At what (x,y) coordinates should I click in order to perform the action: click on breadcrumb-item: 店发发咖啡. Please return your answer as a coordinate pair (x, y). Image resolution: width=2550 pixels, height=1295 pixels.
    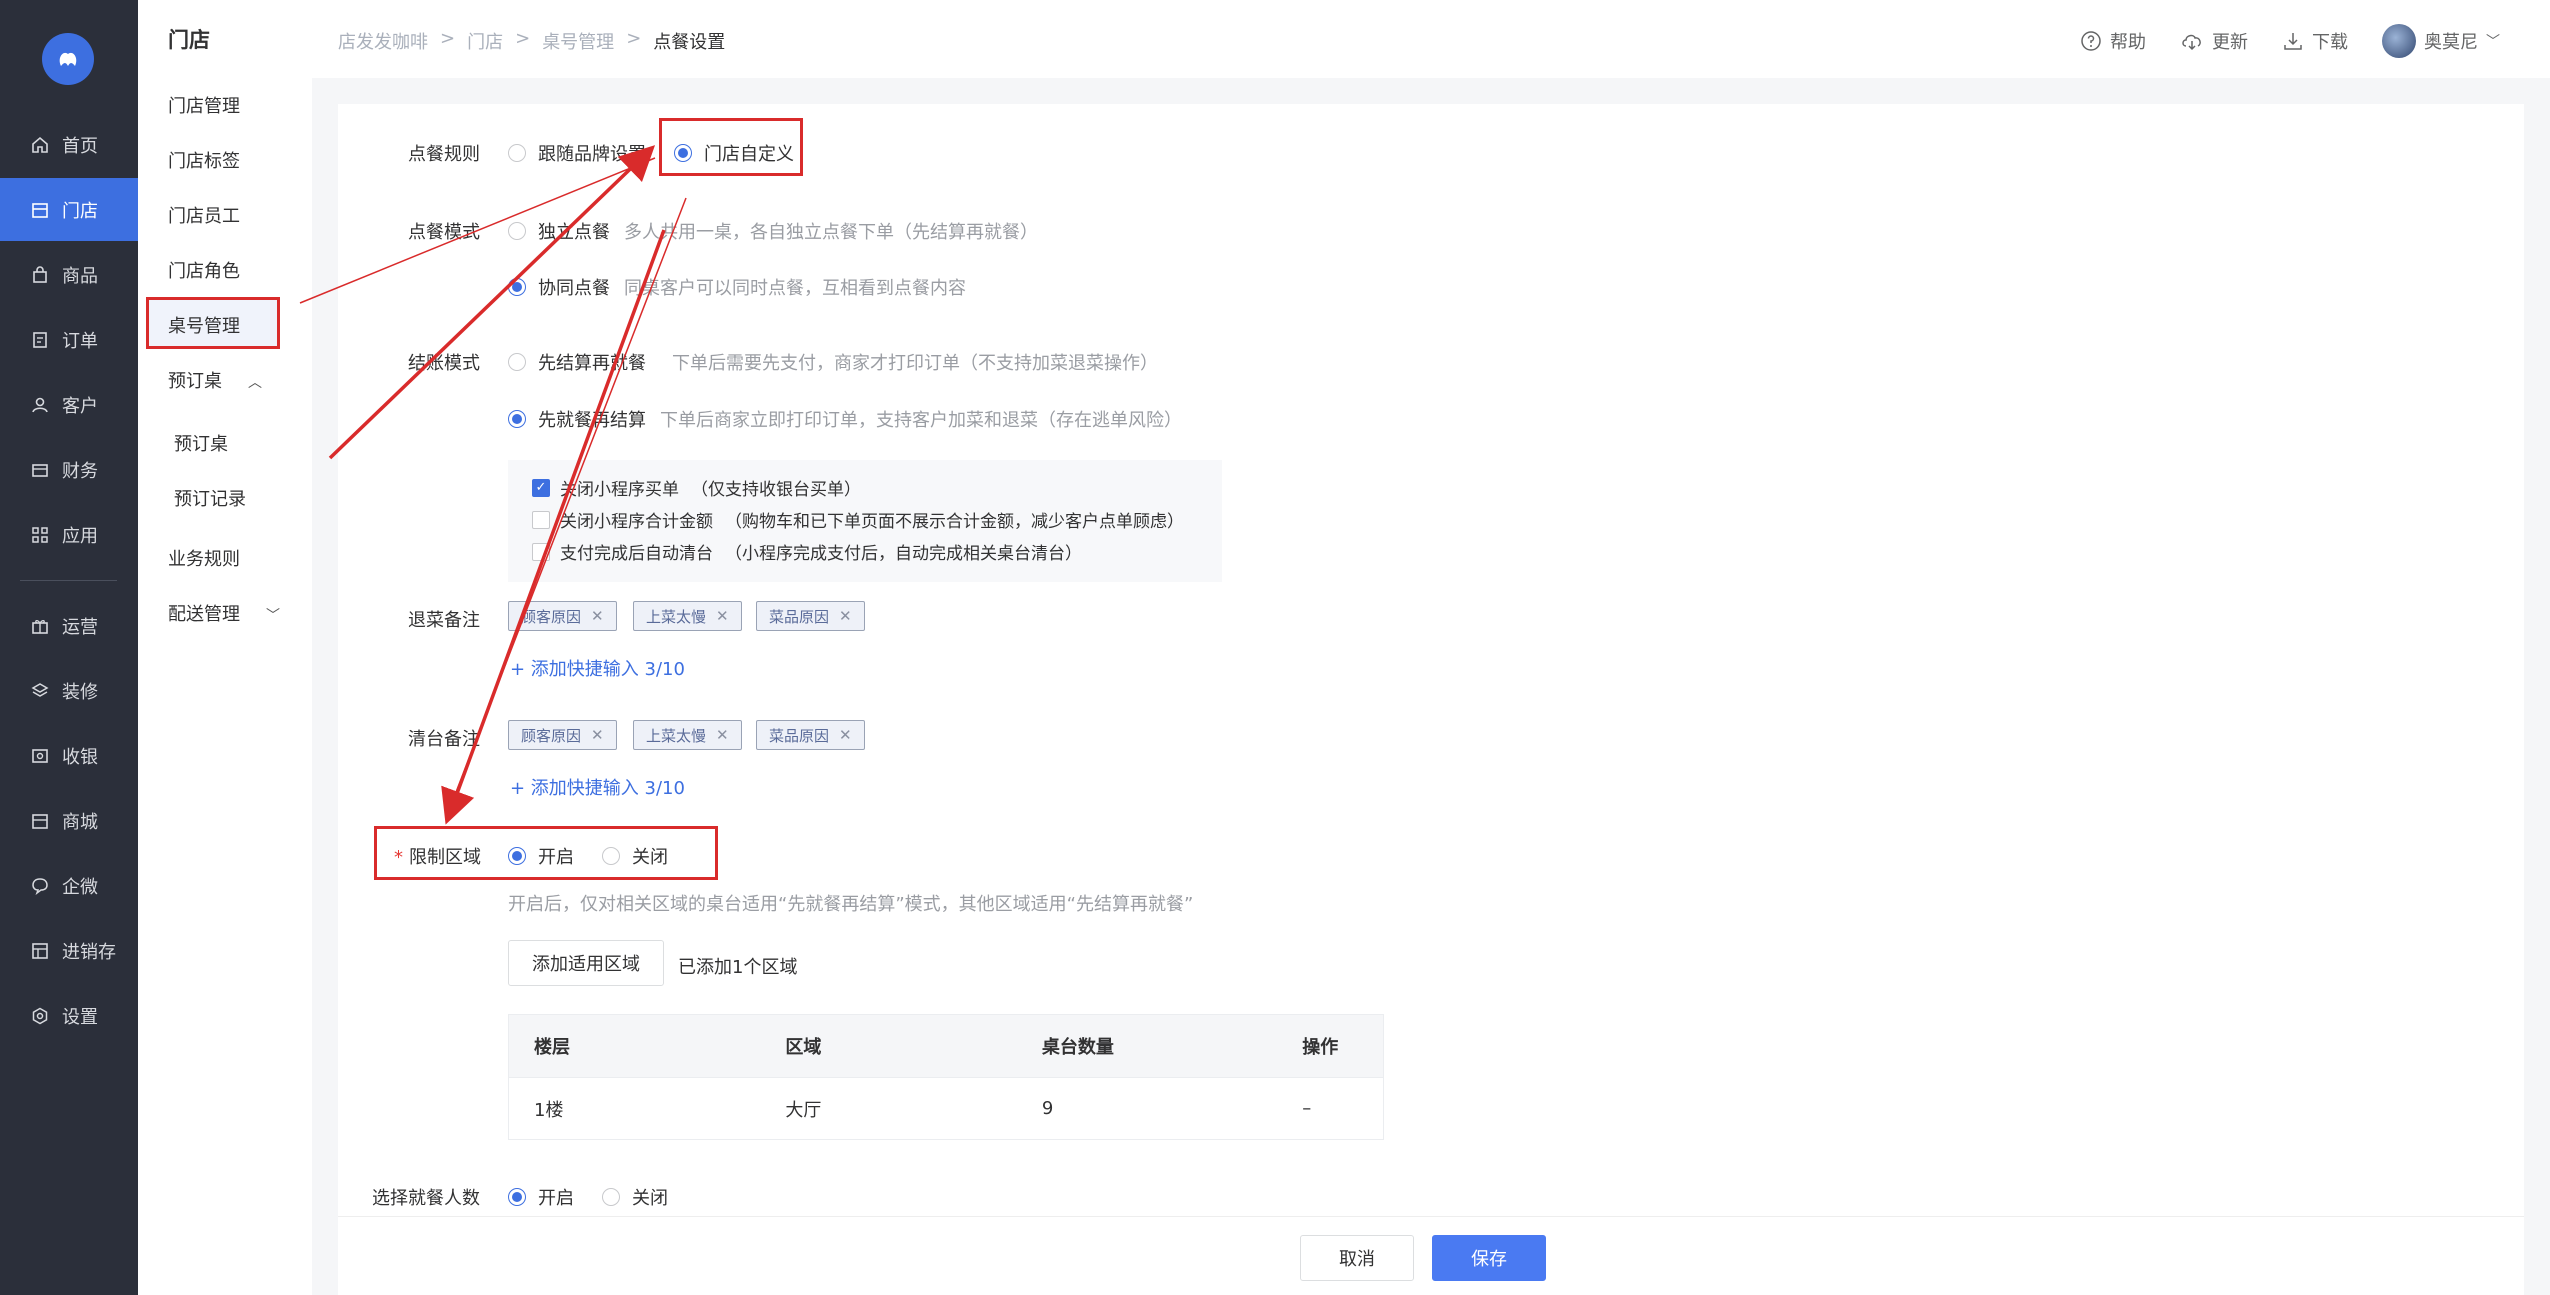
    Looking at the image, I should click on (383, 41).